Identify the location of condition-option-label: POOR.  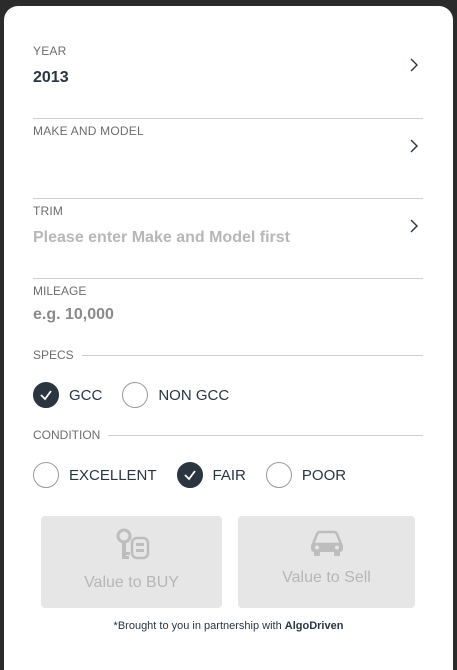
(324, 475).